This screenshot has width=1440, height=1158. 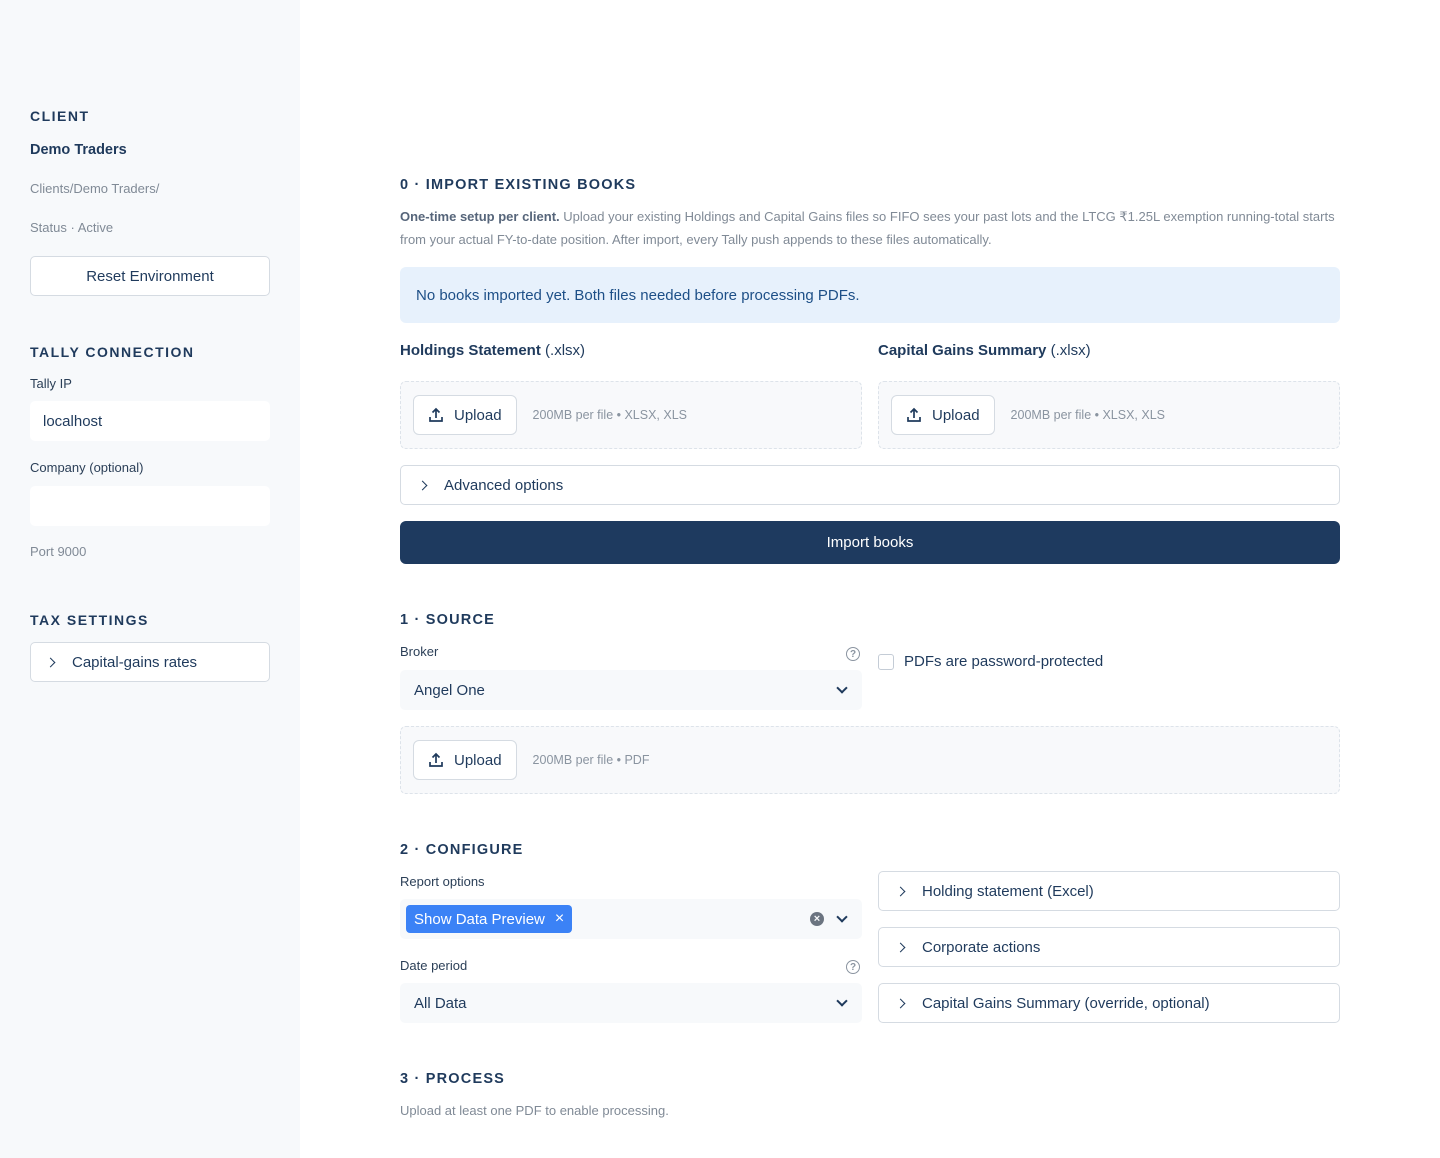 I want to click on capital-gains-upload-button: Upload, so click(x=943, y=415).